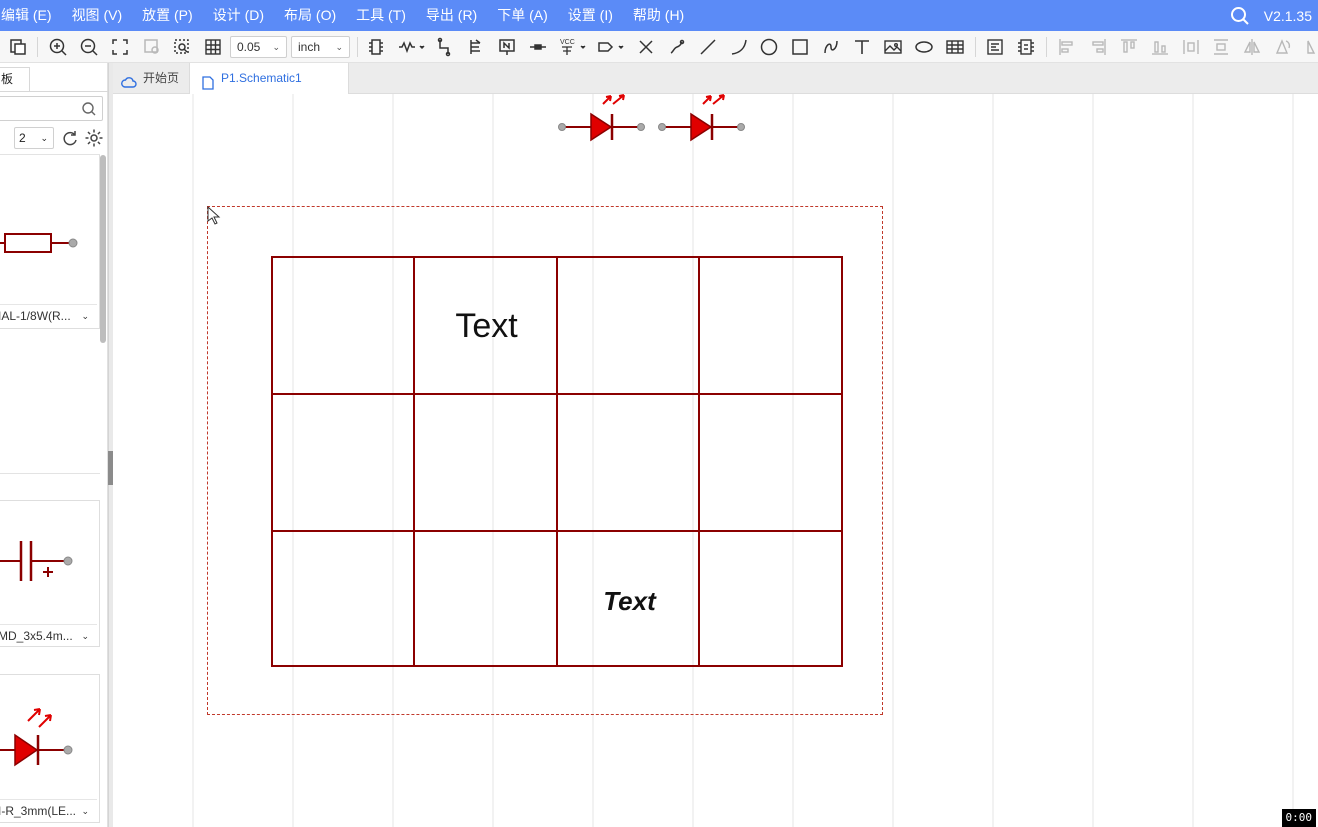 This screenshot has height=827, width=1318. What do you see at coordinates (103, 249) in the screenshot?
I see `panel-scrollbar` at bounding box center [103, 249].